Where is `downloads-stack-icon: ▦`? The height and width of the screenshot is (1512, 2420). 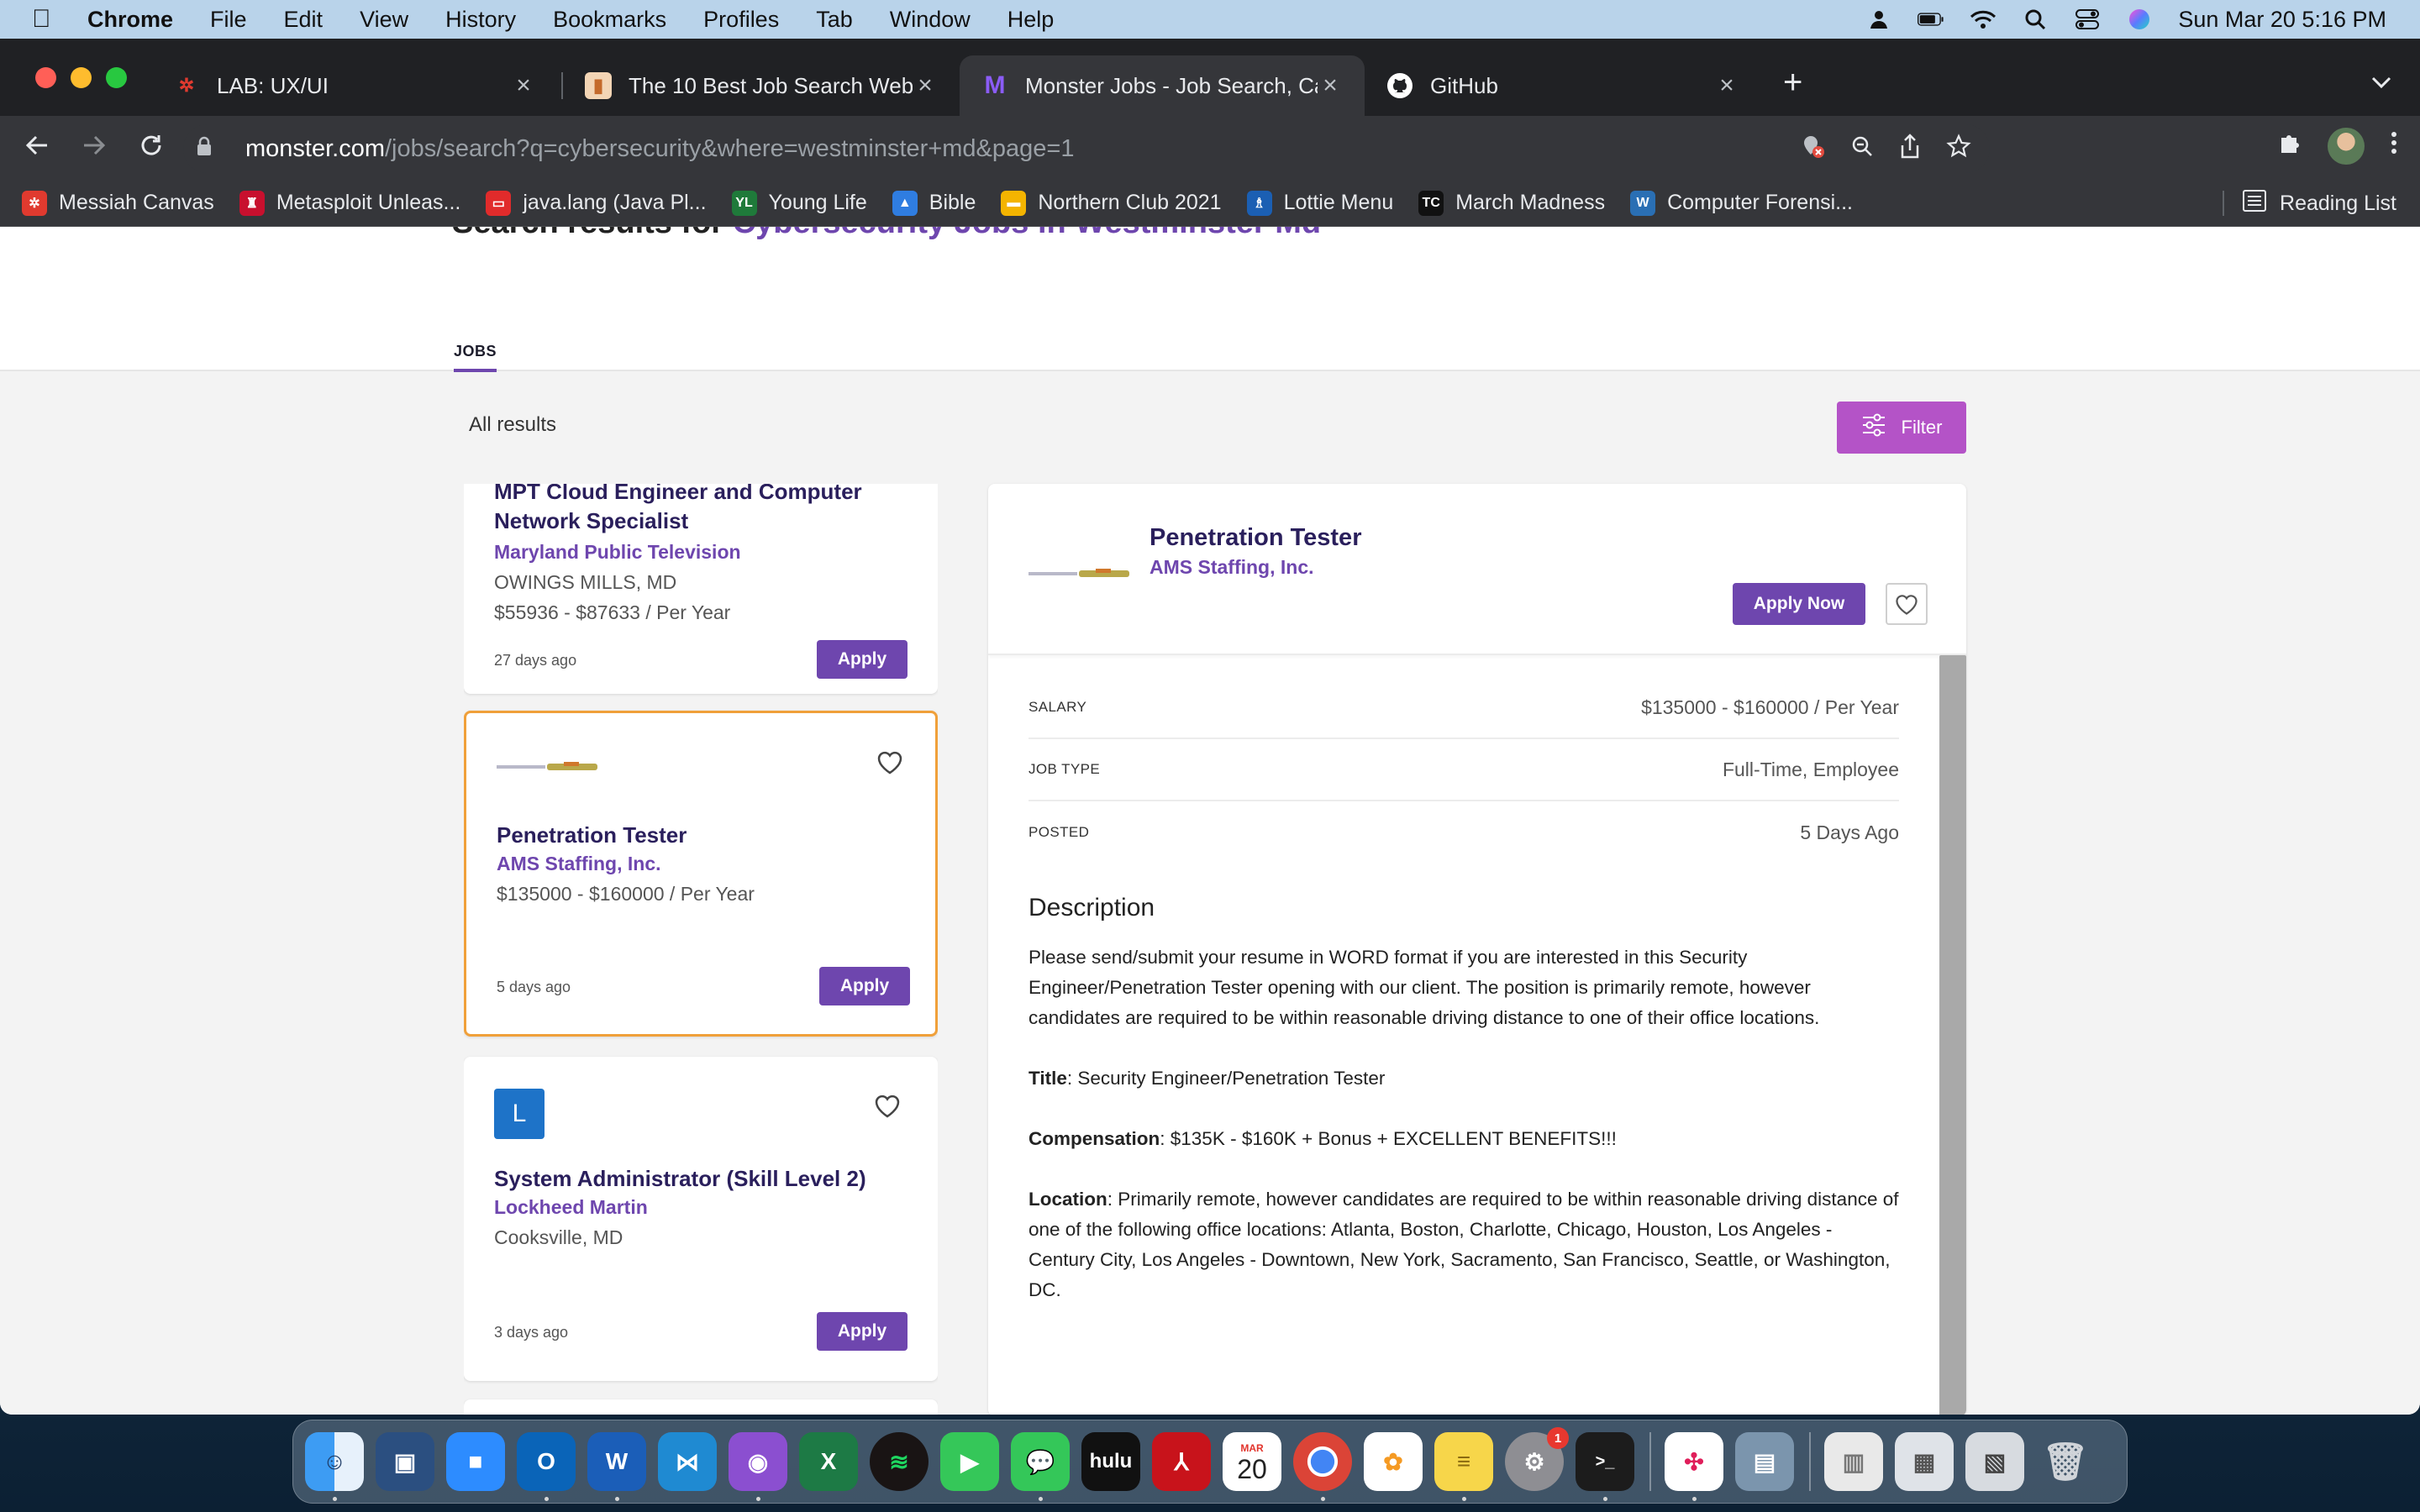
downloads-stack-icon: ▦ is located at coordinates (1924, 1461).